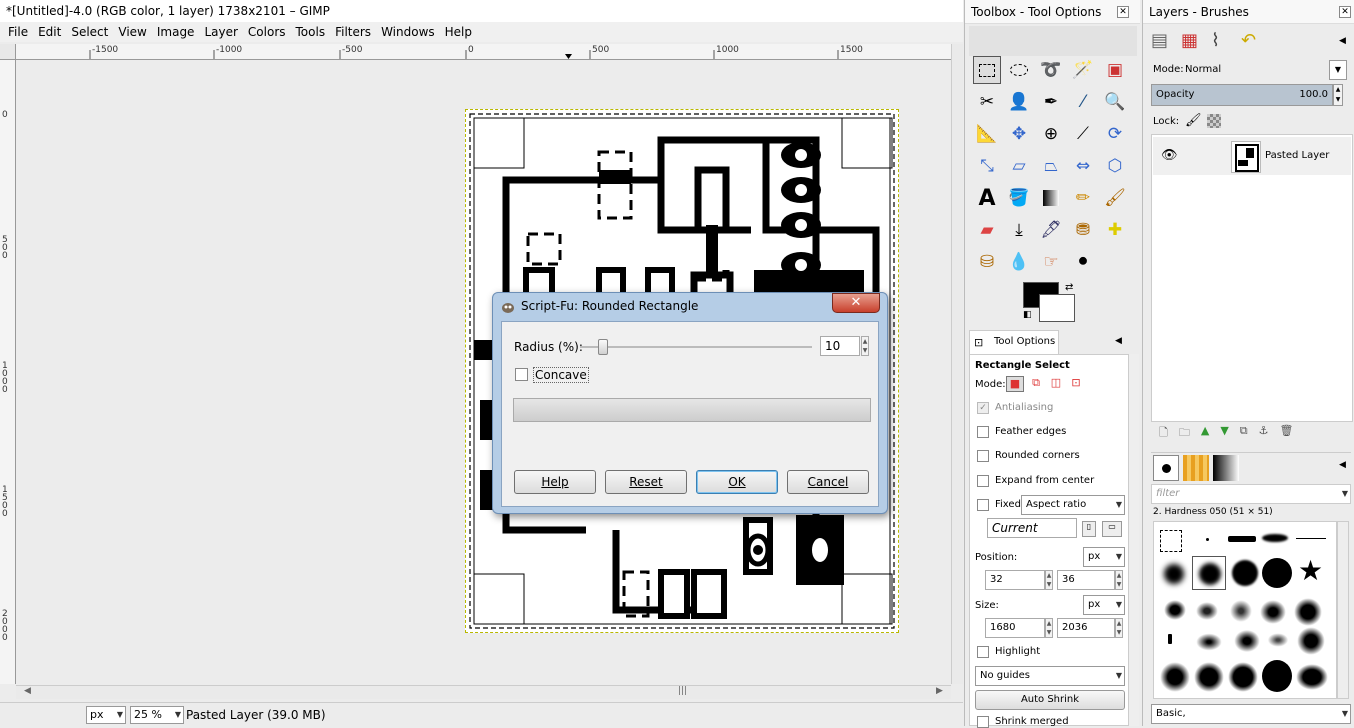 Image resolution: width=1354 pixels, height=728 pixels. Describe the element at coordinates (1019, 102) in the screenshot. I see `foreground-select-icon: 👤` at that location.